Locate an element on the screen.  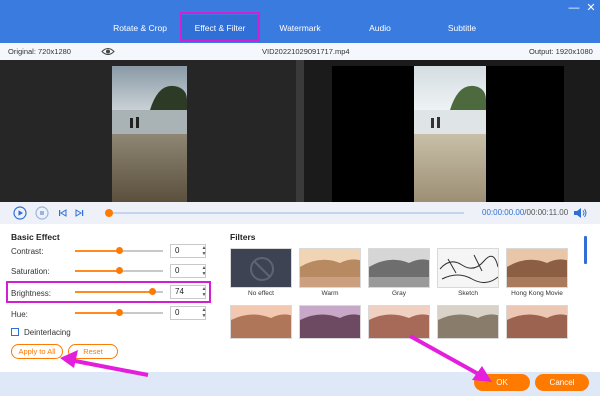
minimize-icon: — is located at coordinates (574, 8).